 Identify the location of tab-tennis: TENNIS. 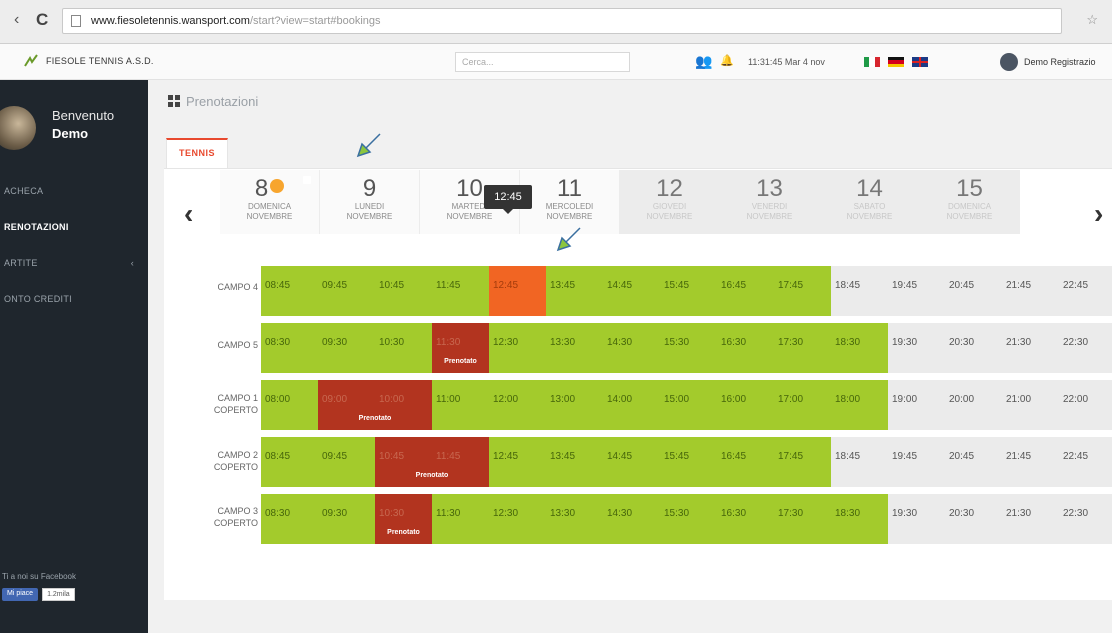
(197, 153).